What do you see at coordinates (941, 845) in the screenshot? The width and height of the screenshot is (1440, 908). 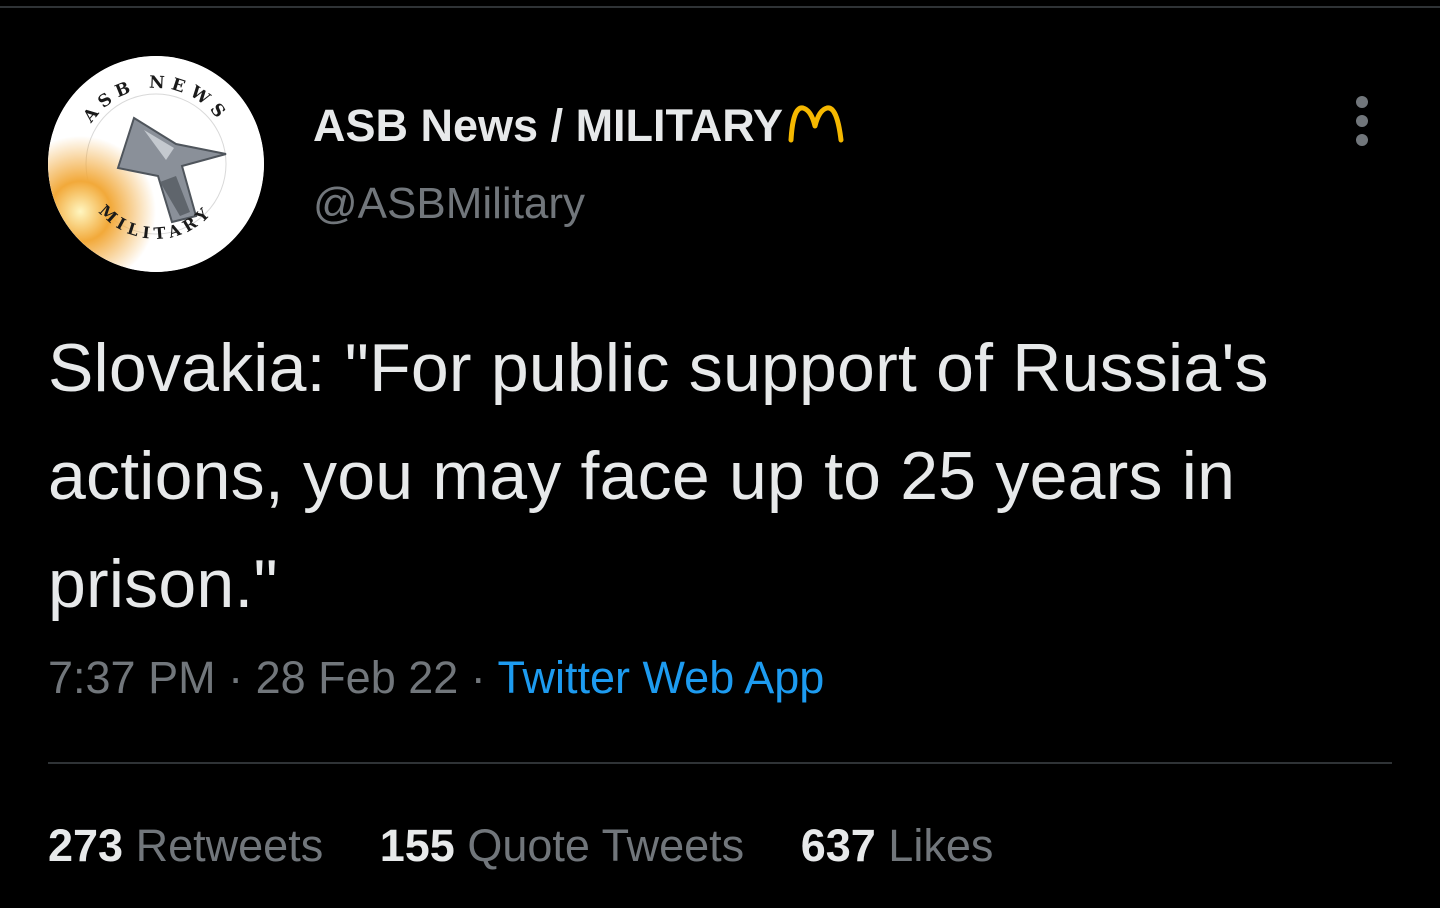 I see `likes-label: Likes` at bounding box center [941, 845].